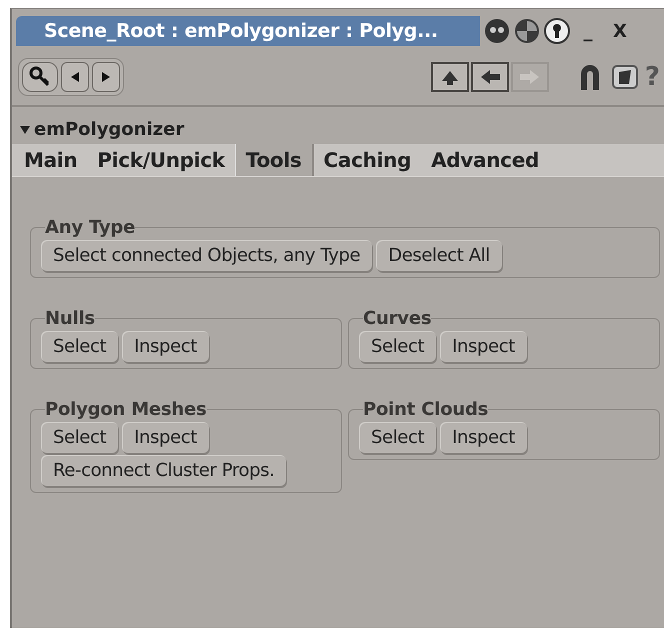 The image size is (664, 630). I want to click on expand-triangle-icon, so click(25, 130).